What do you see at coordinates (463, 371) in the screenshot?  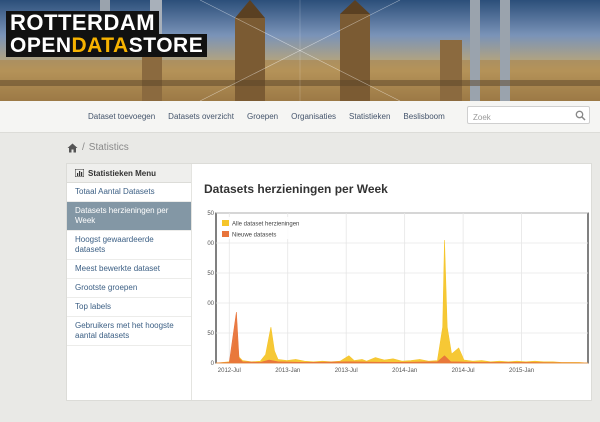 I see `x-tick-label: 2014-Jul` at bounding box center [463, 371].